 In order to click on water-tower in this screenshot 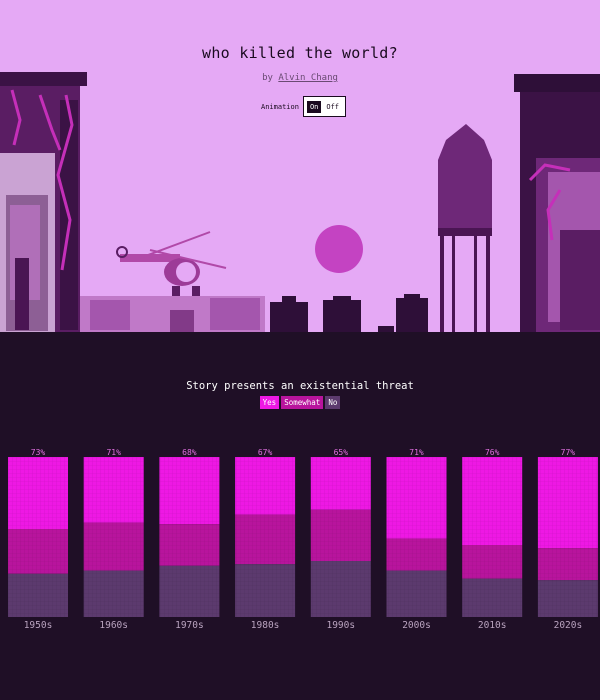, I will do `click(465, 228)`.